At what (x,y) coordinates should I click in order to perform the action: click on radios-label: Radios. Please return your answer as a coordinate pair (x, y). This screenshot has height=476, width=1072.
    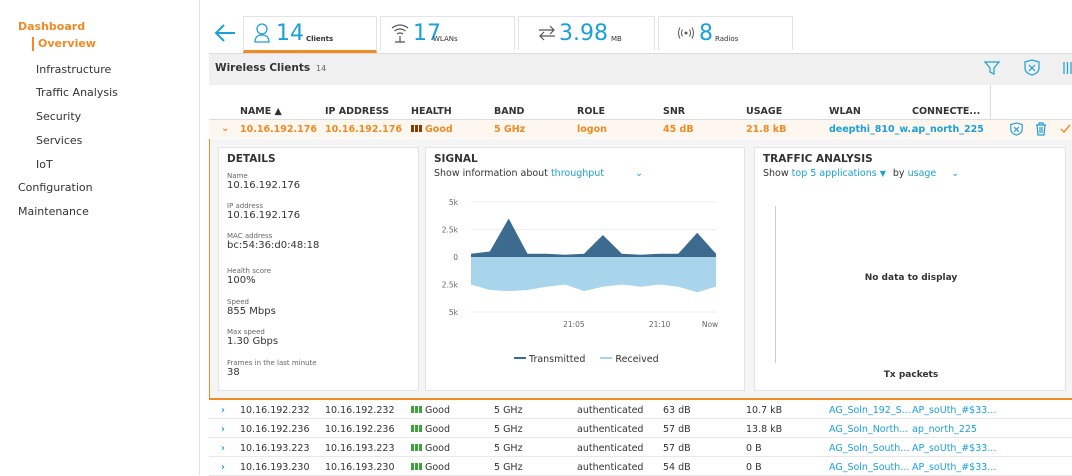
    Looking at the image, I should click on (727, 39).